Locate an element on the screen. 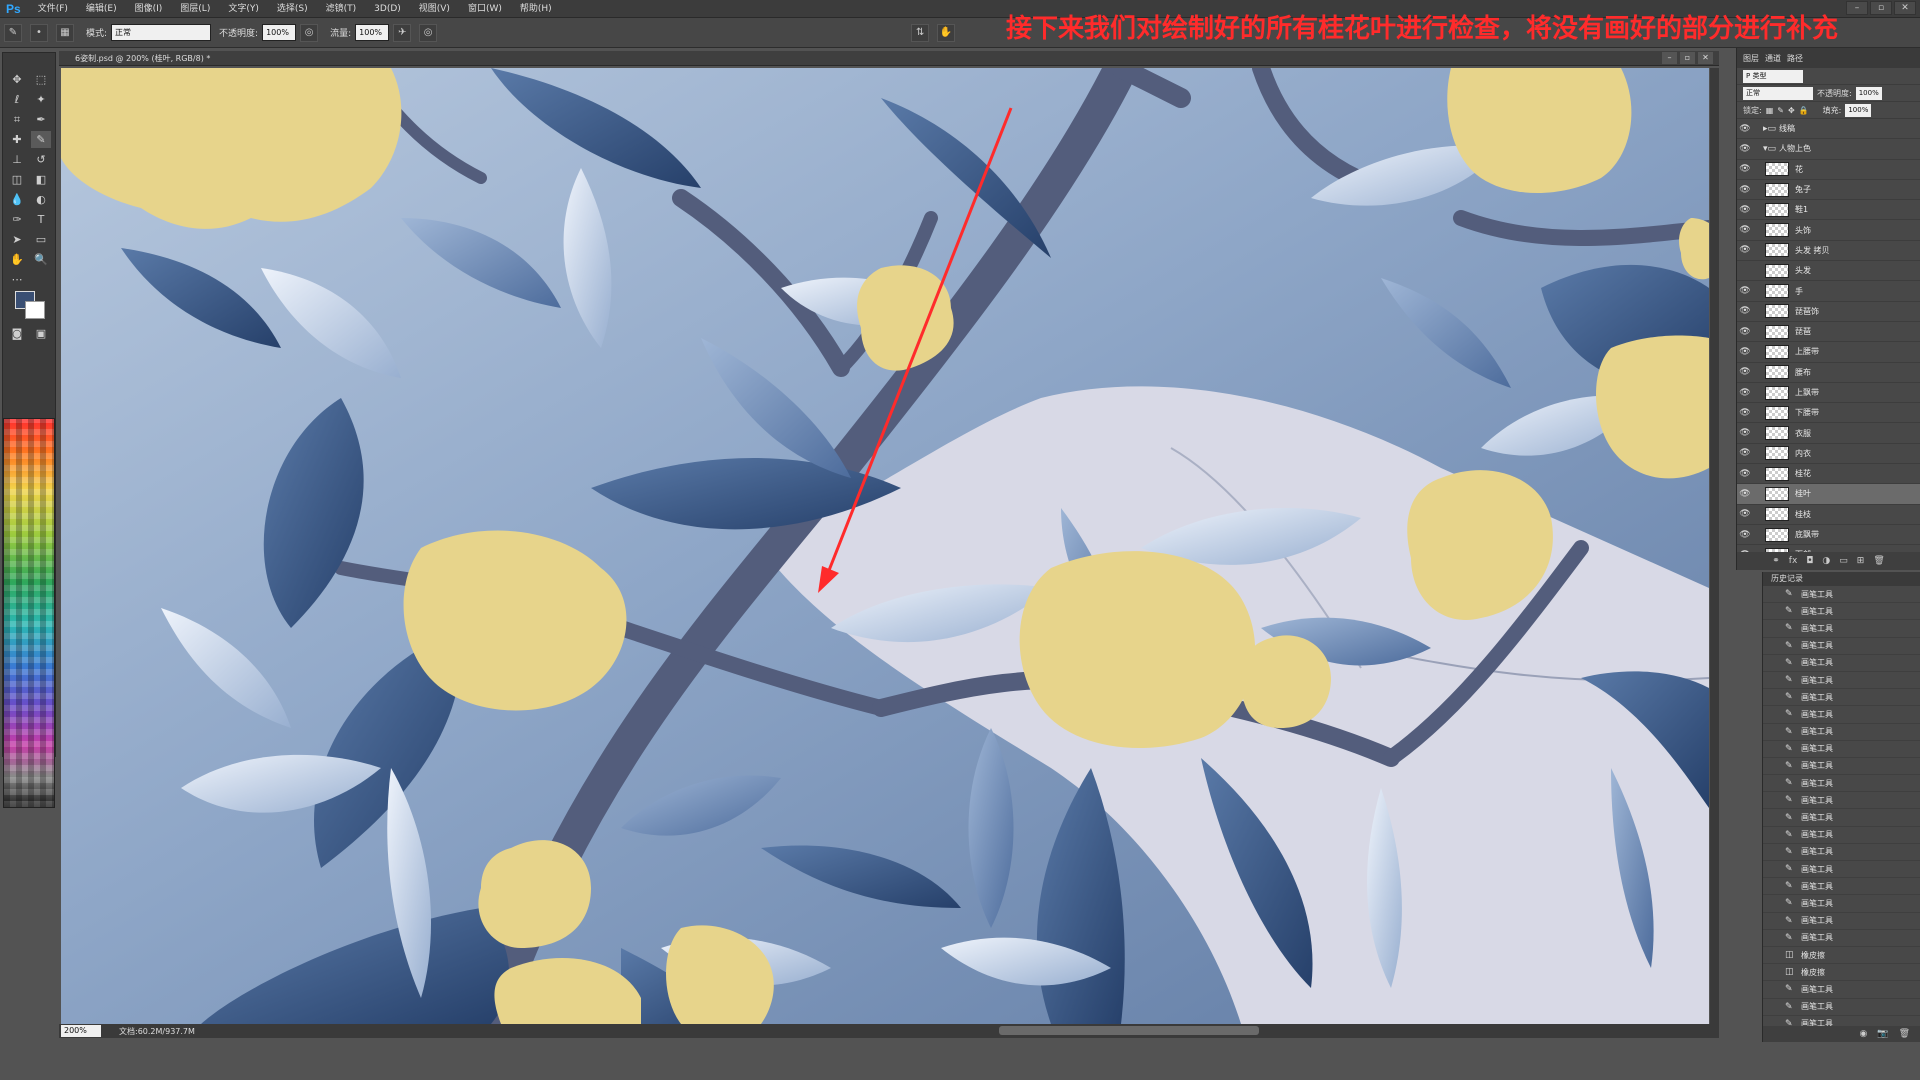 This screenshot has width=1920, height=1080. menu-filter: 滤镜(T) is located at coordinates (341, 9).